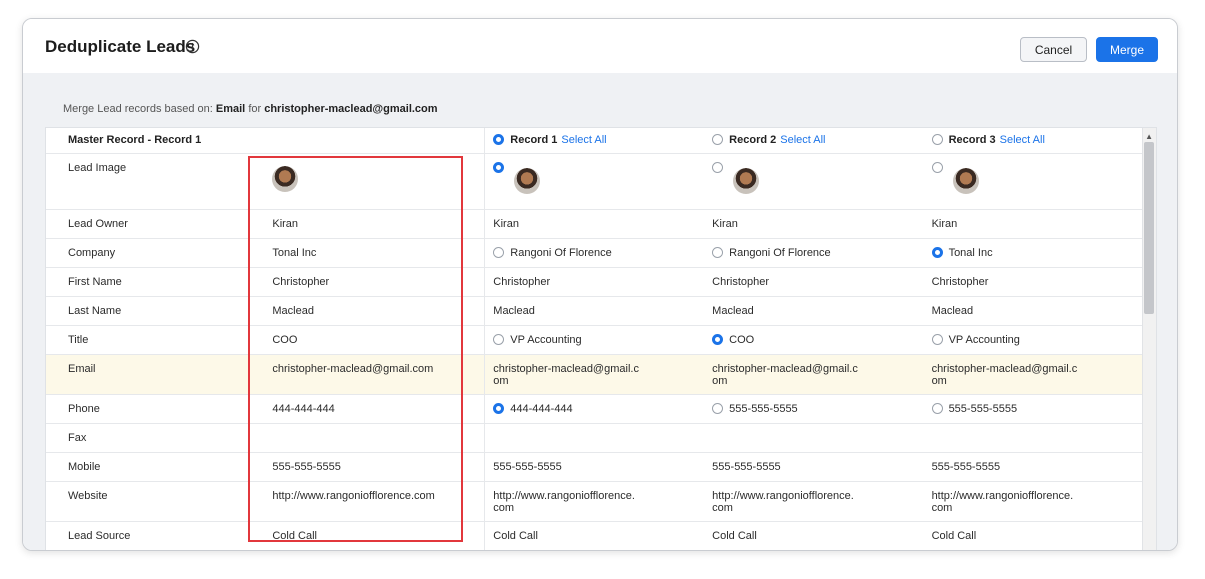 The width and height of the screenshot is (1205, 579). I want to click on record-value-text: VP Accounting, so click(546, 339).